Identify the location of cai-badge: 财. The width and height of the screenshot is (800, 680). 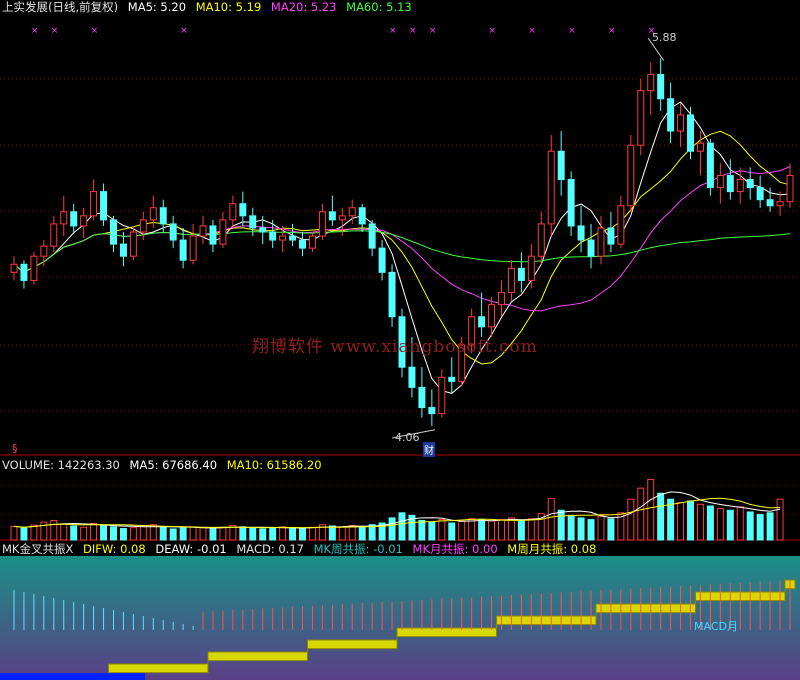
(429, 449).